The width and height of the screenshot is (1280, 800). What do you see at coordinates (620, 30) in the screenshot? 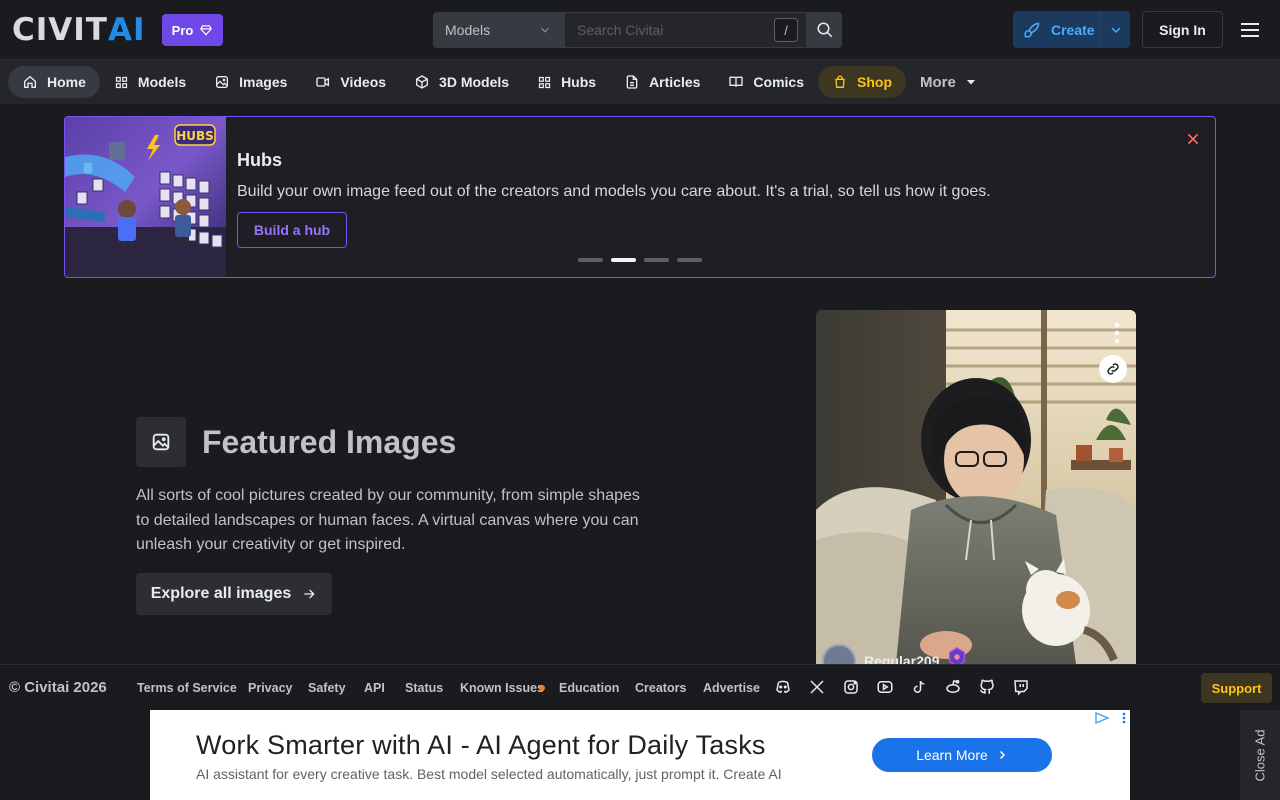
I see `search-placeholder: Search Civitai` at bounding box center [620, 30].